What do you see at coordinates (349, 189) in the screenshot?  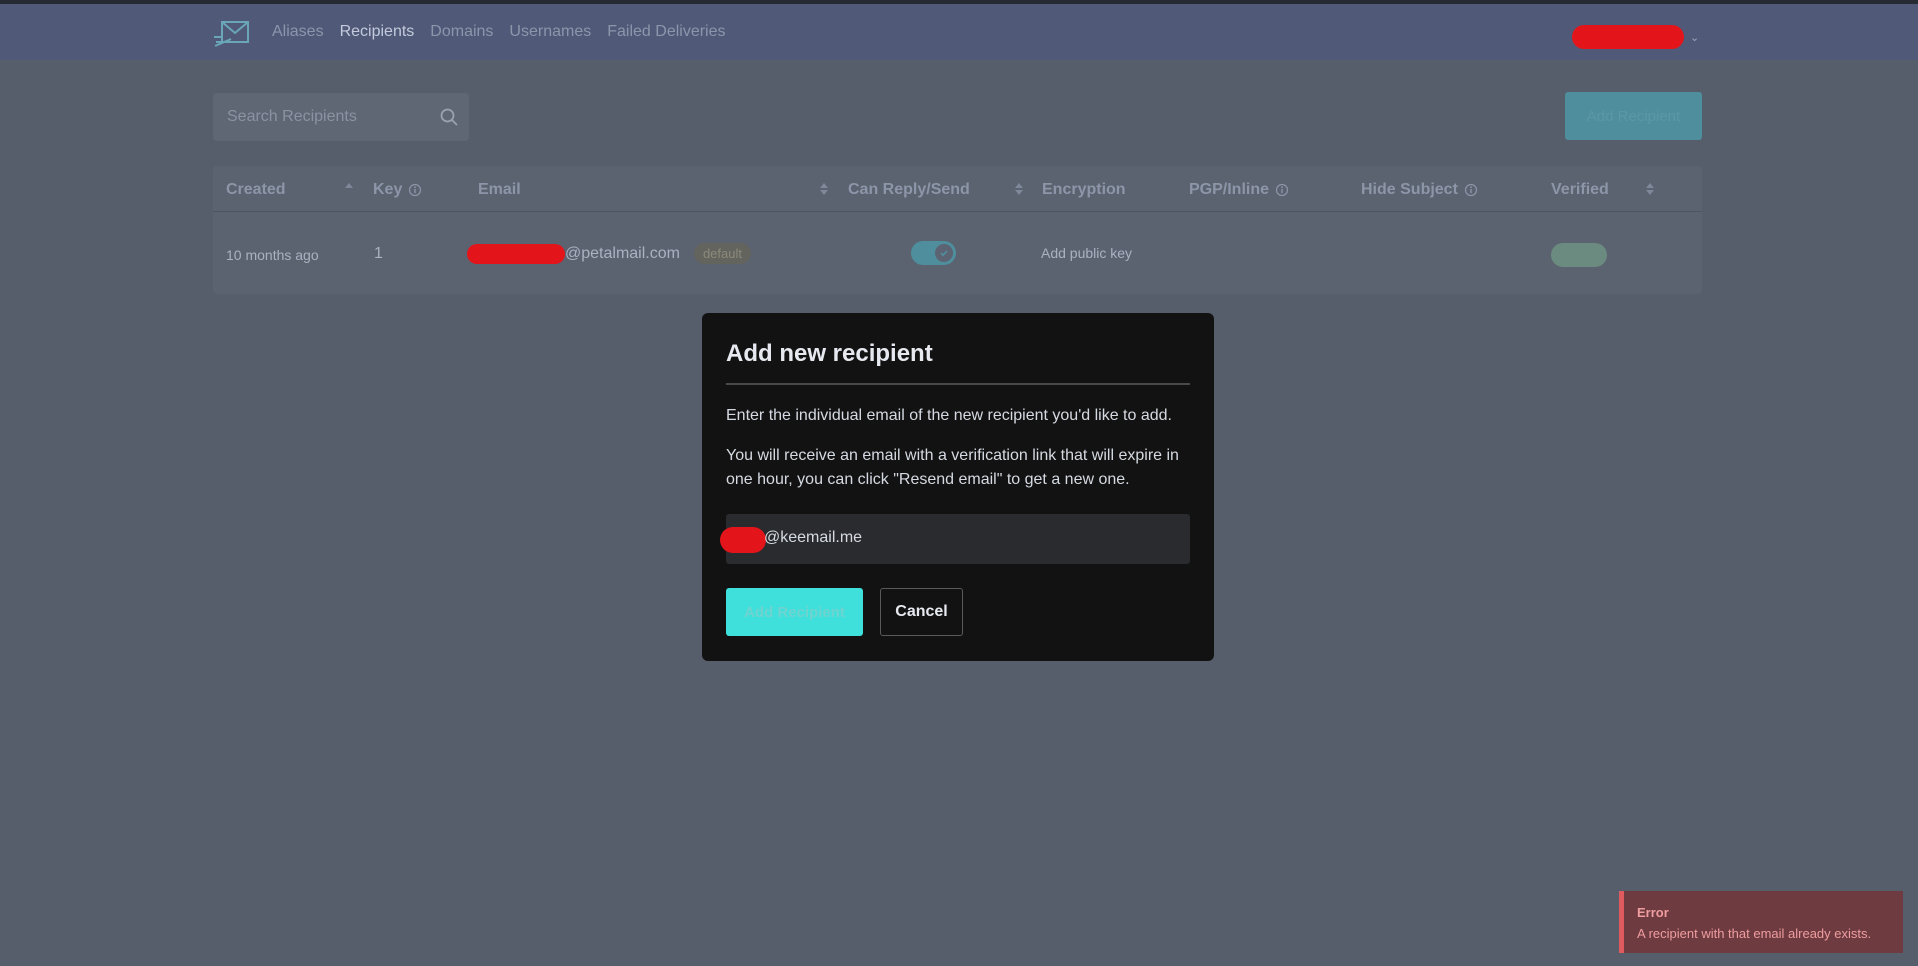 I see `sort-created-icon` at bounding box center [349, 189].